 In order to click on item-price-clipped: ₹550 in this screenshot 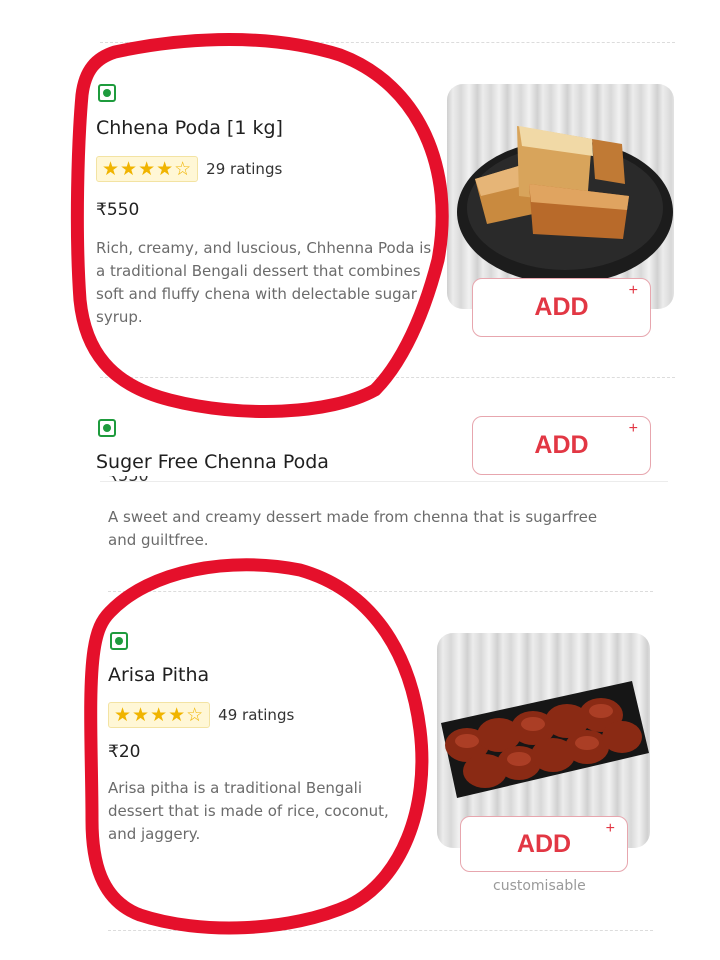, I will do `click(131, 481)`.